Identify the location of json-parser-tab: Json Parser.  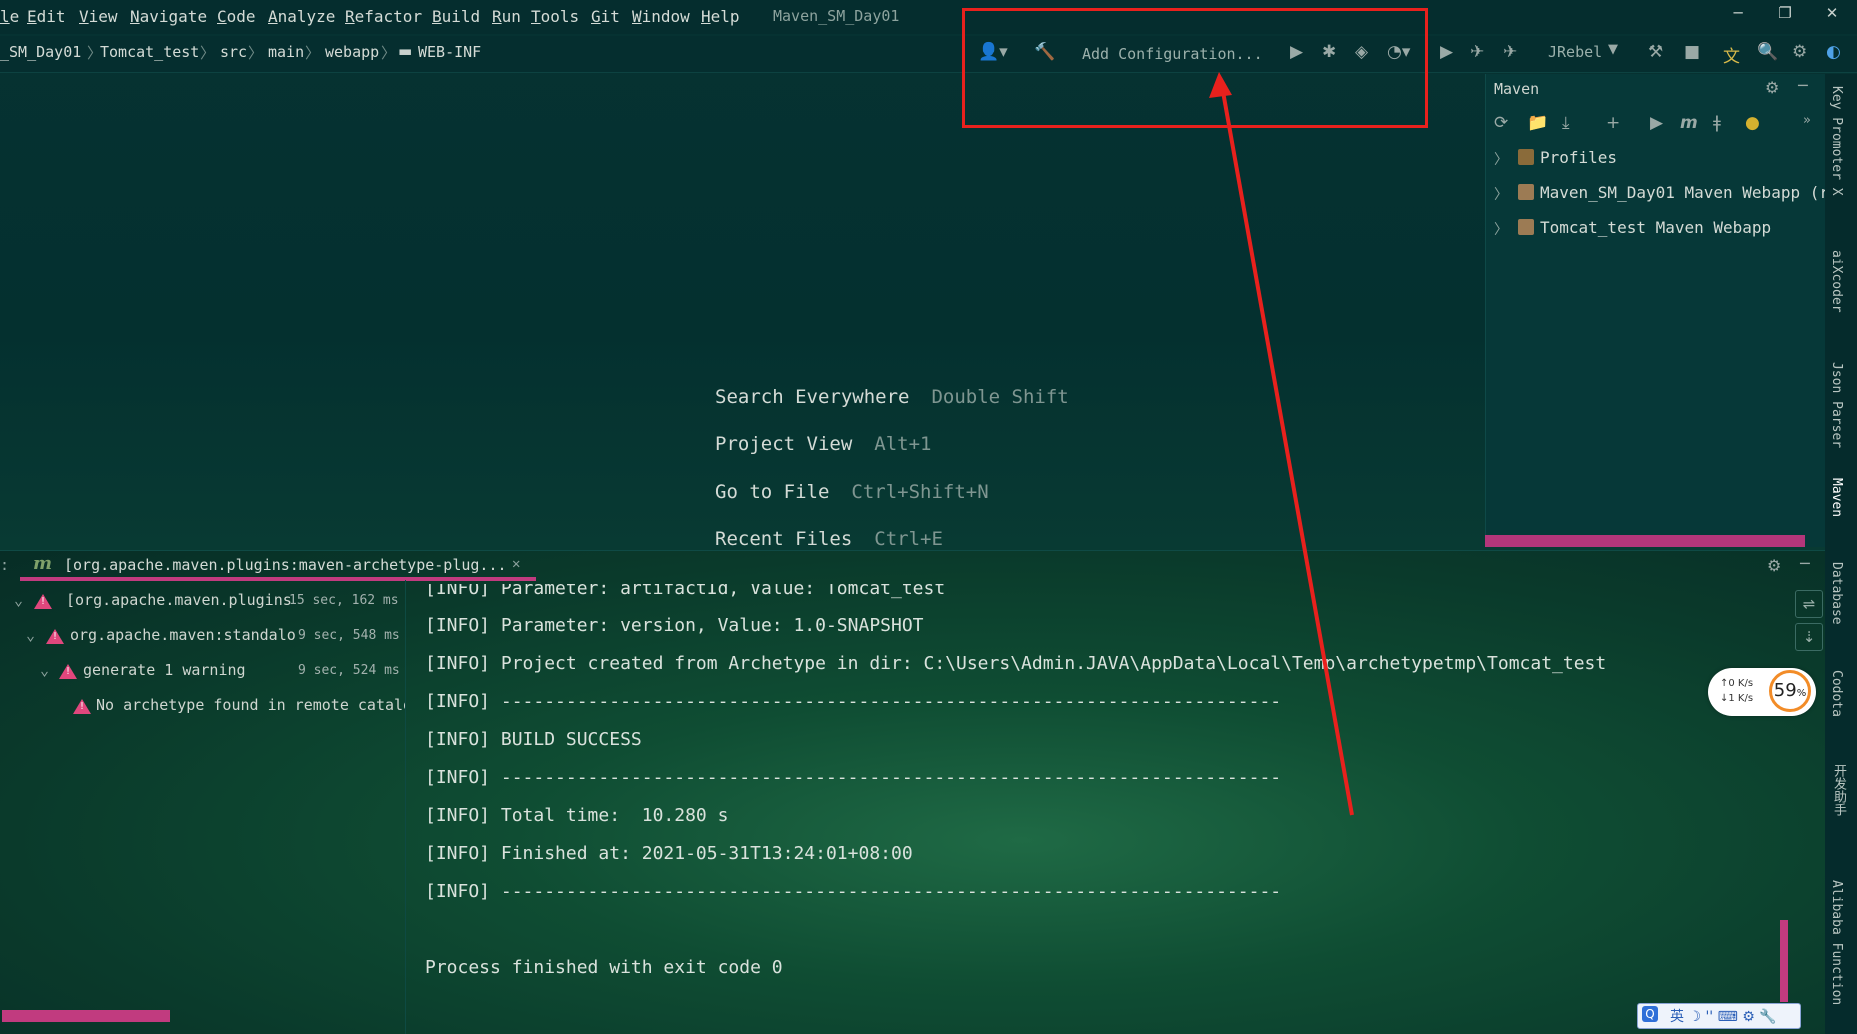
(1836, 405).